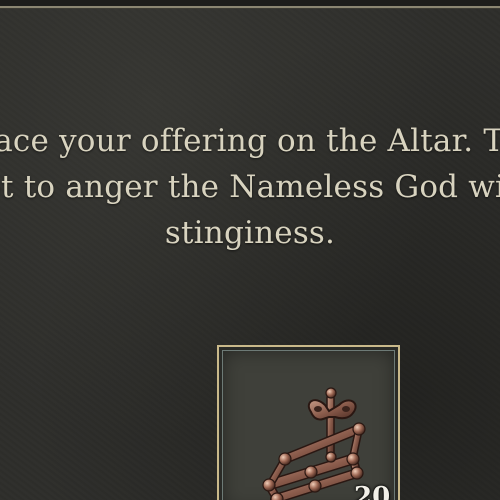 This screenshot has height=500, width=500. I want to click on top-frame-border, so click(250, 4).